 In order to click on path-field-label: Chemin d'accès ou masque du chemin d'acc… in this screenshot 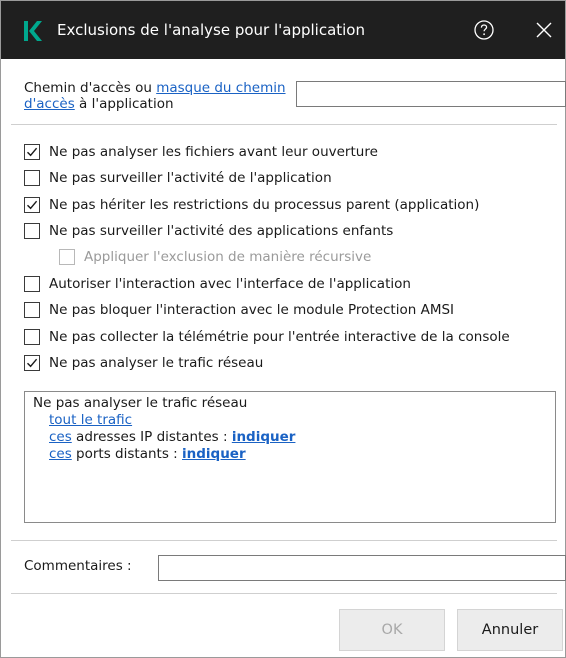, I will do `click(161, 96)`.